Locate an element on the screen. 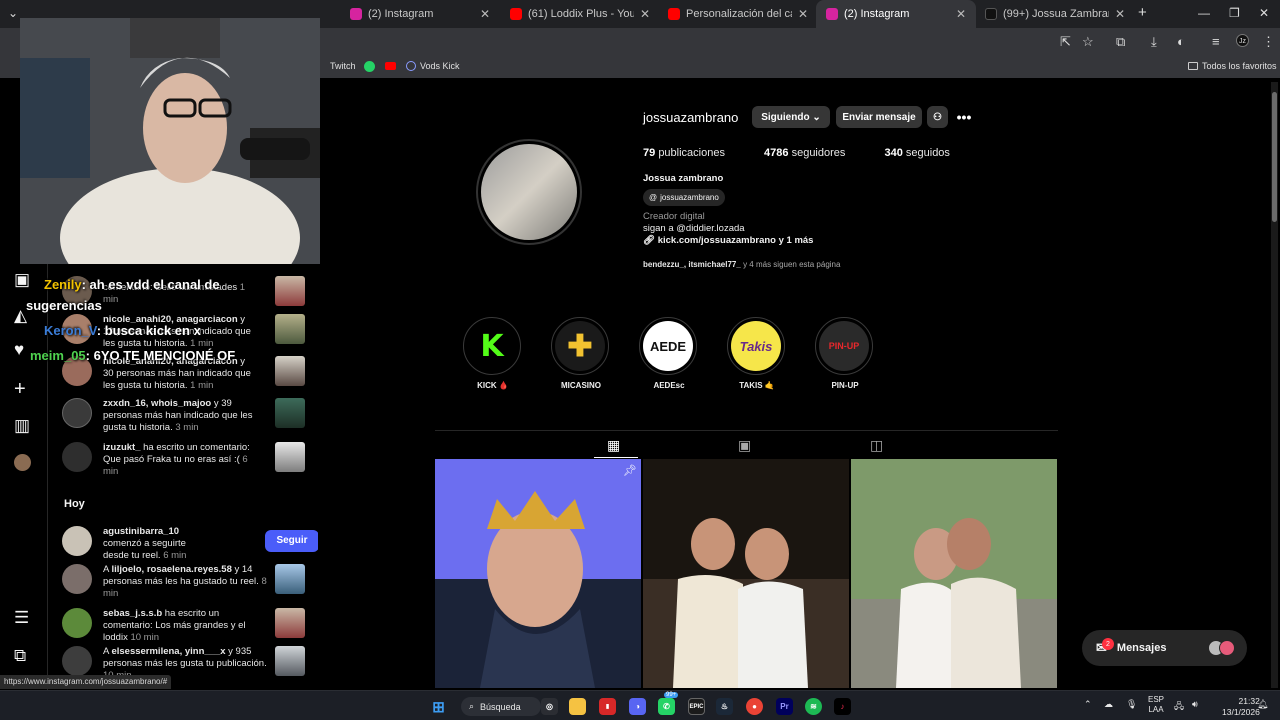 The height and width of the screenshot is (720, 1280). whatsapp-icon is located at coordinates (369, 66).